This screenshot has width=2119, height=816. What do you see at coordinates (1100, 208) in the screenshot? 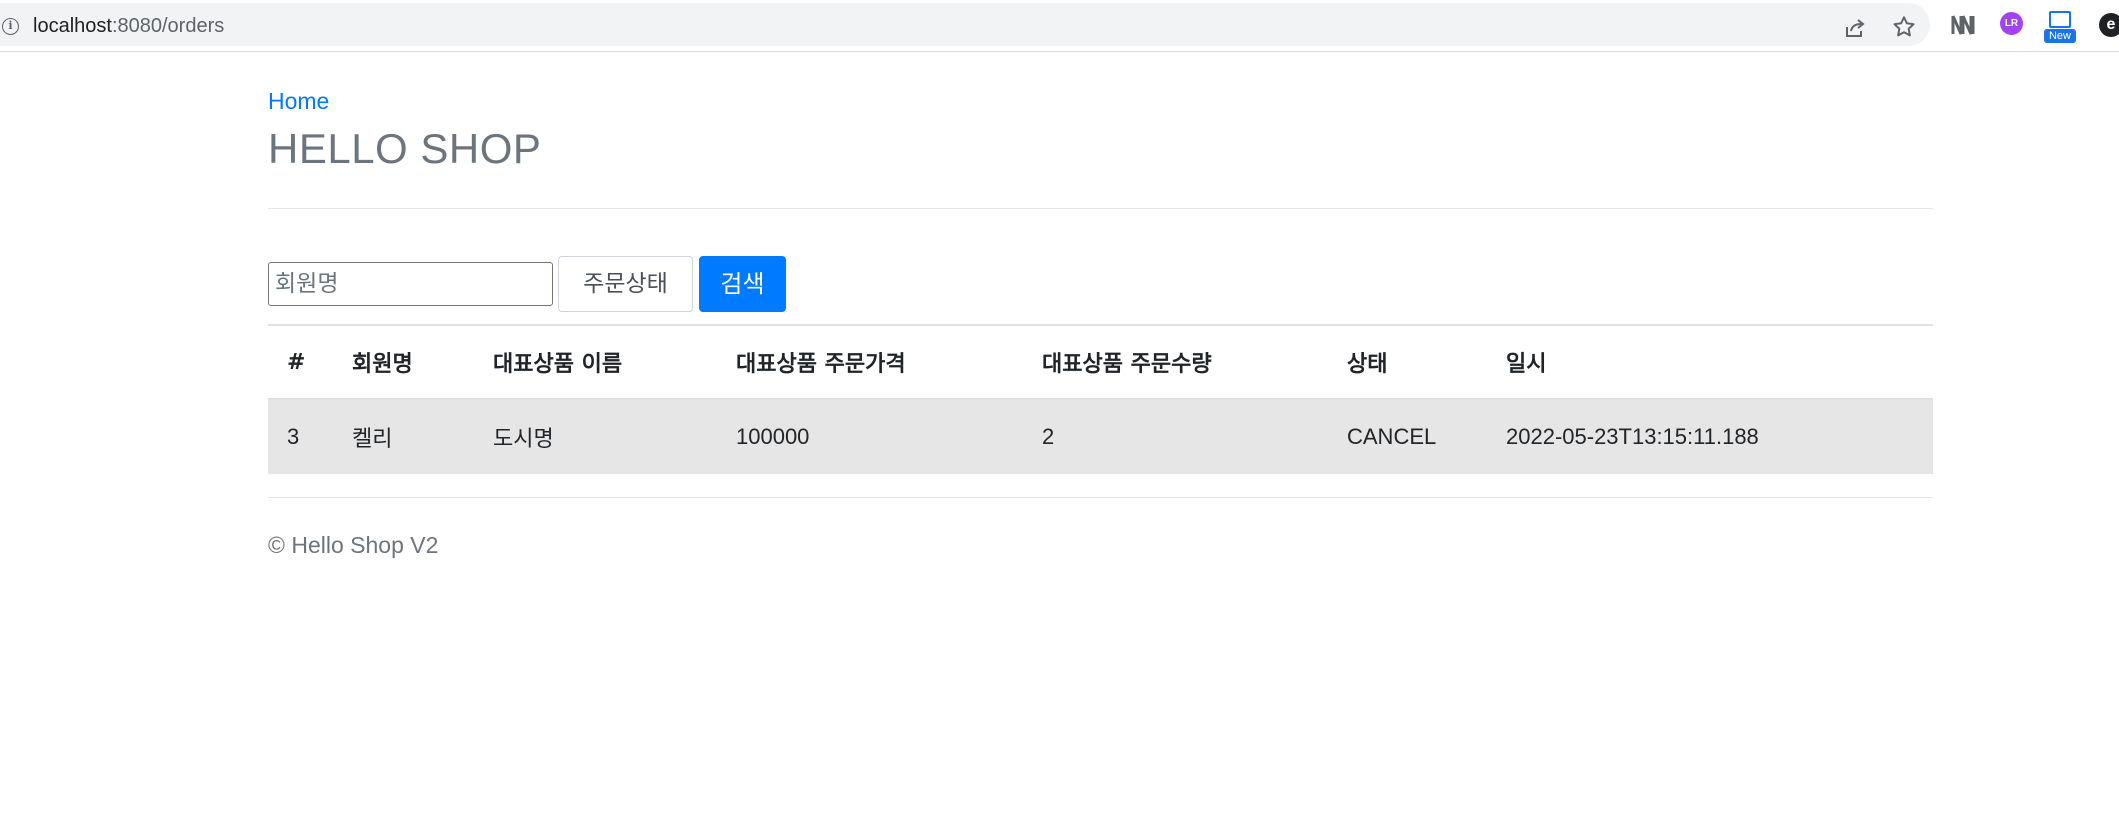
I see `header-divider` at bounding box center [1100, 208].